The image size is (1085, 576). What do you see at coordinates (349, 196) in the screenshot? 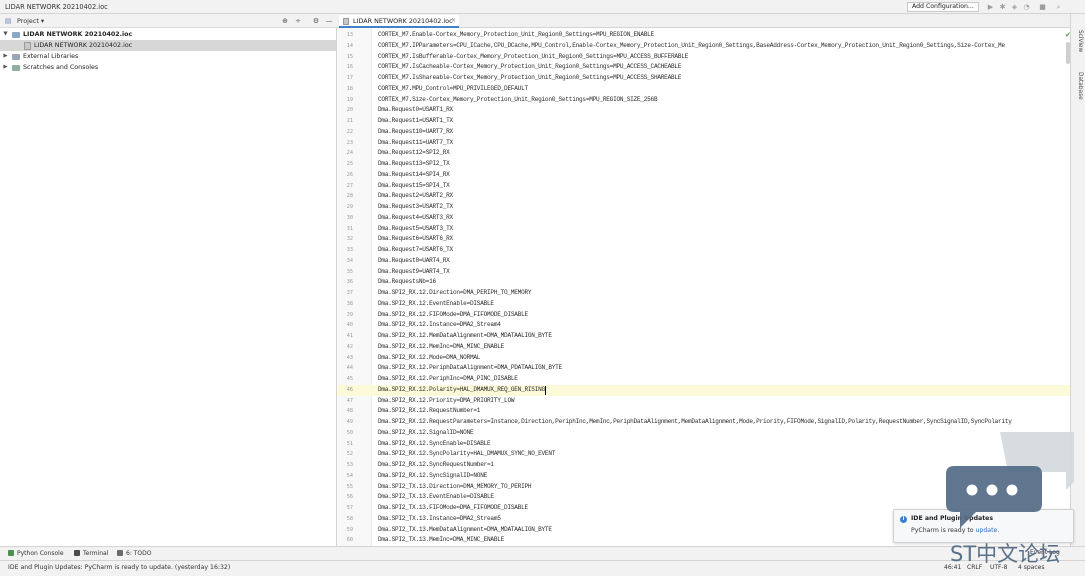
I see `line-number: 28` at bounding box center [349, 196].